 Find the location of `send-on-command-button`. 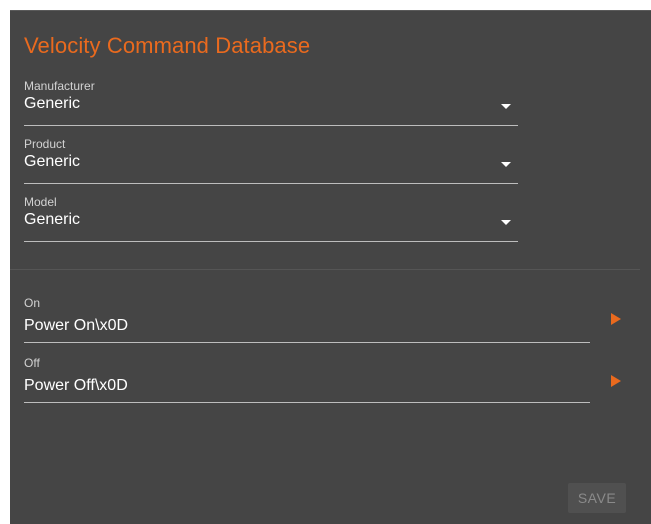

send-on-command-button is located at coordinates (616, 319).